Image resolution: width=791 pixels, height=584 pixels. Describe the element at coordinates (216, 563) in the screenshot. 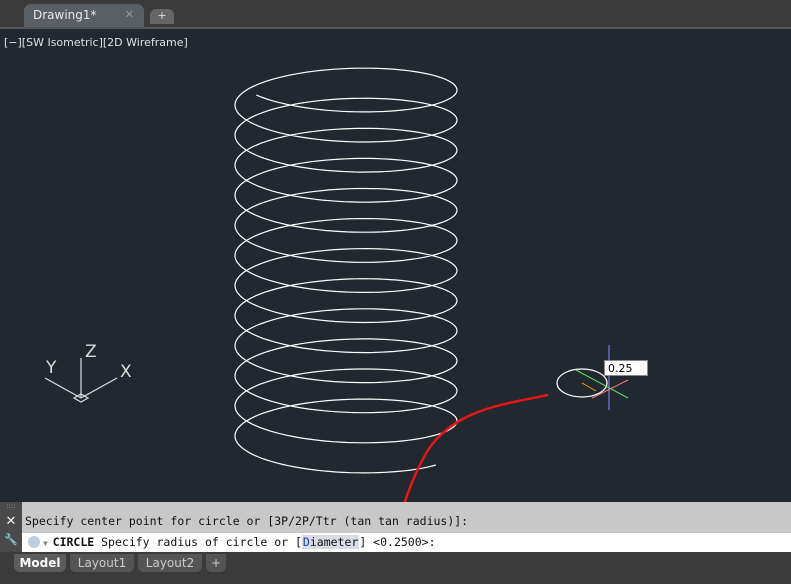

I see `new-layout-button: +` at that location.